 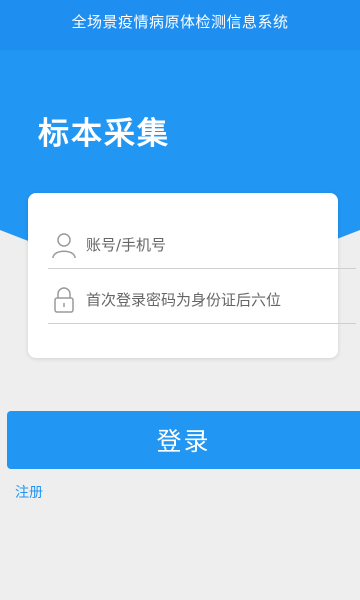 What do you see at coordinates (104, 134) in the screenshot?
I see `page-title: 标本采集` at bounding box center [104, 134].